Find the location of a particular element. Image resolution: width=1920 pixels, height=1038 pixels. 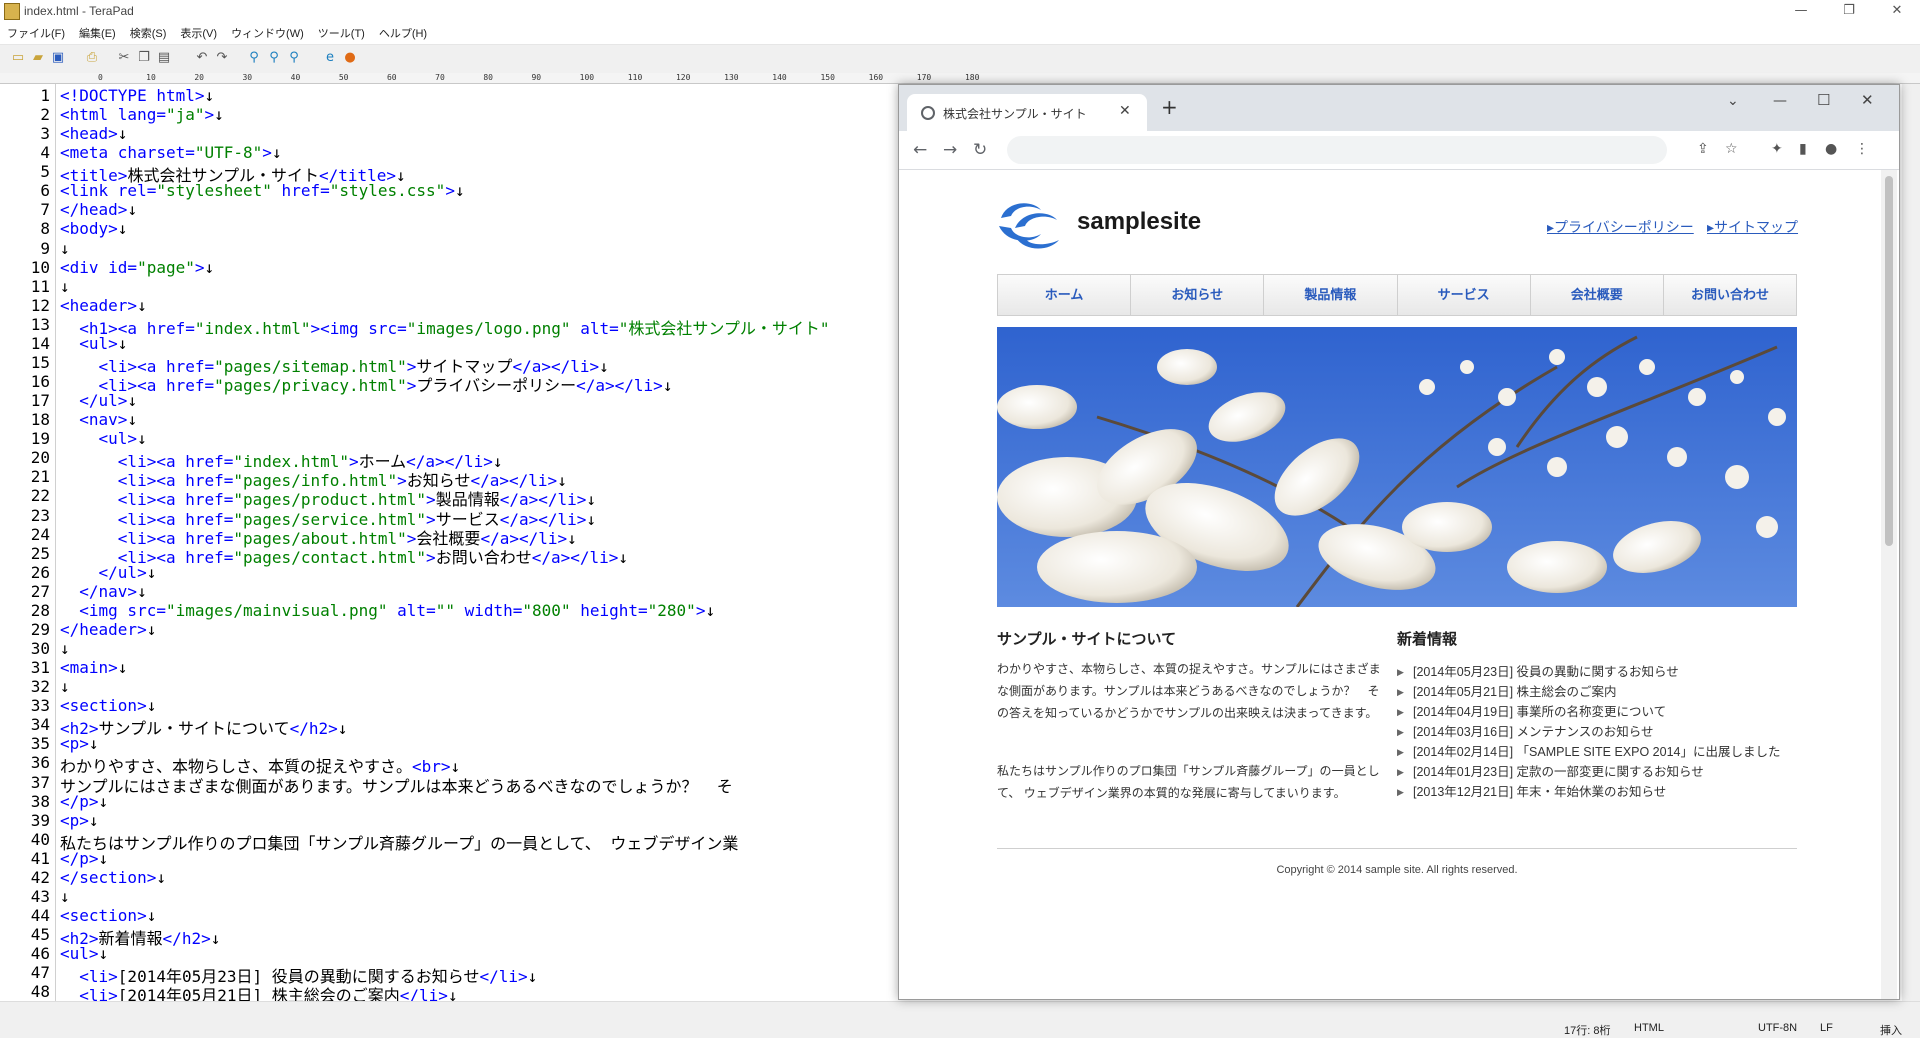

code-line: </nav>↓ is located at coordinates (103, 591).